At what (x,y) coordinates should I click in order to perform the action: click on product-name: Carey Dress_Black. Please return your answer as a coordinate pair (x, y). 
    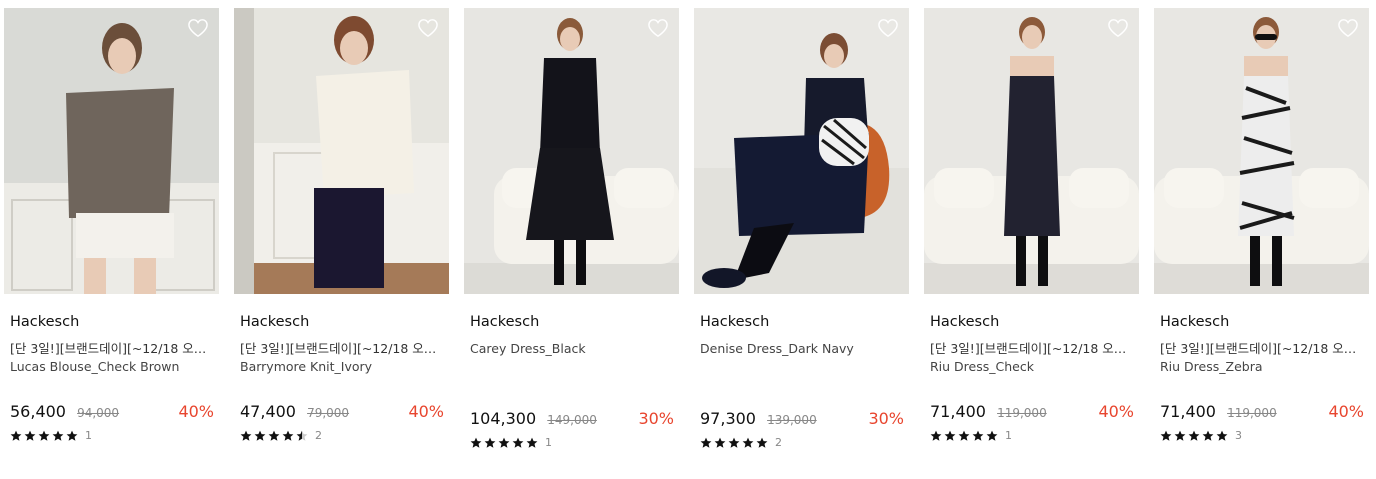
    Looking at the image, I should click on (574, 349).